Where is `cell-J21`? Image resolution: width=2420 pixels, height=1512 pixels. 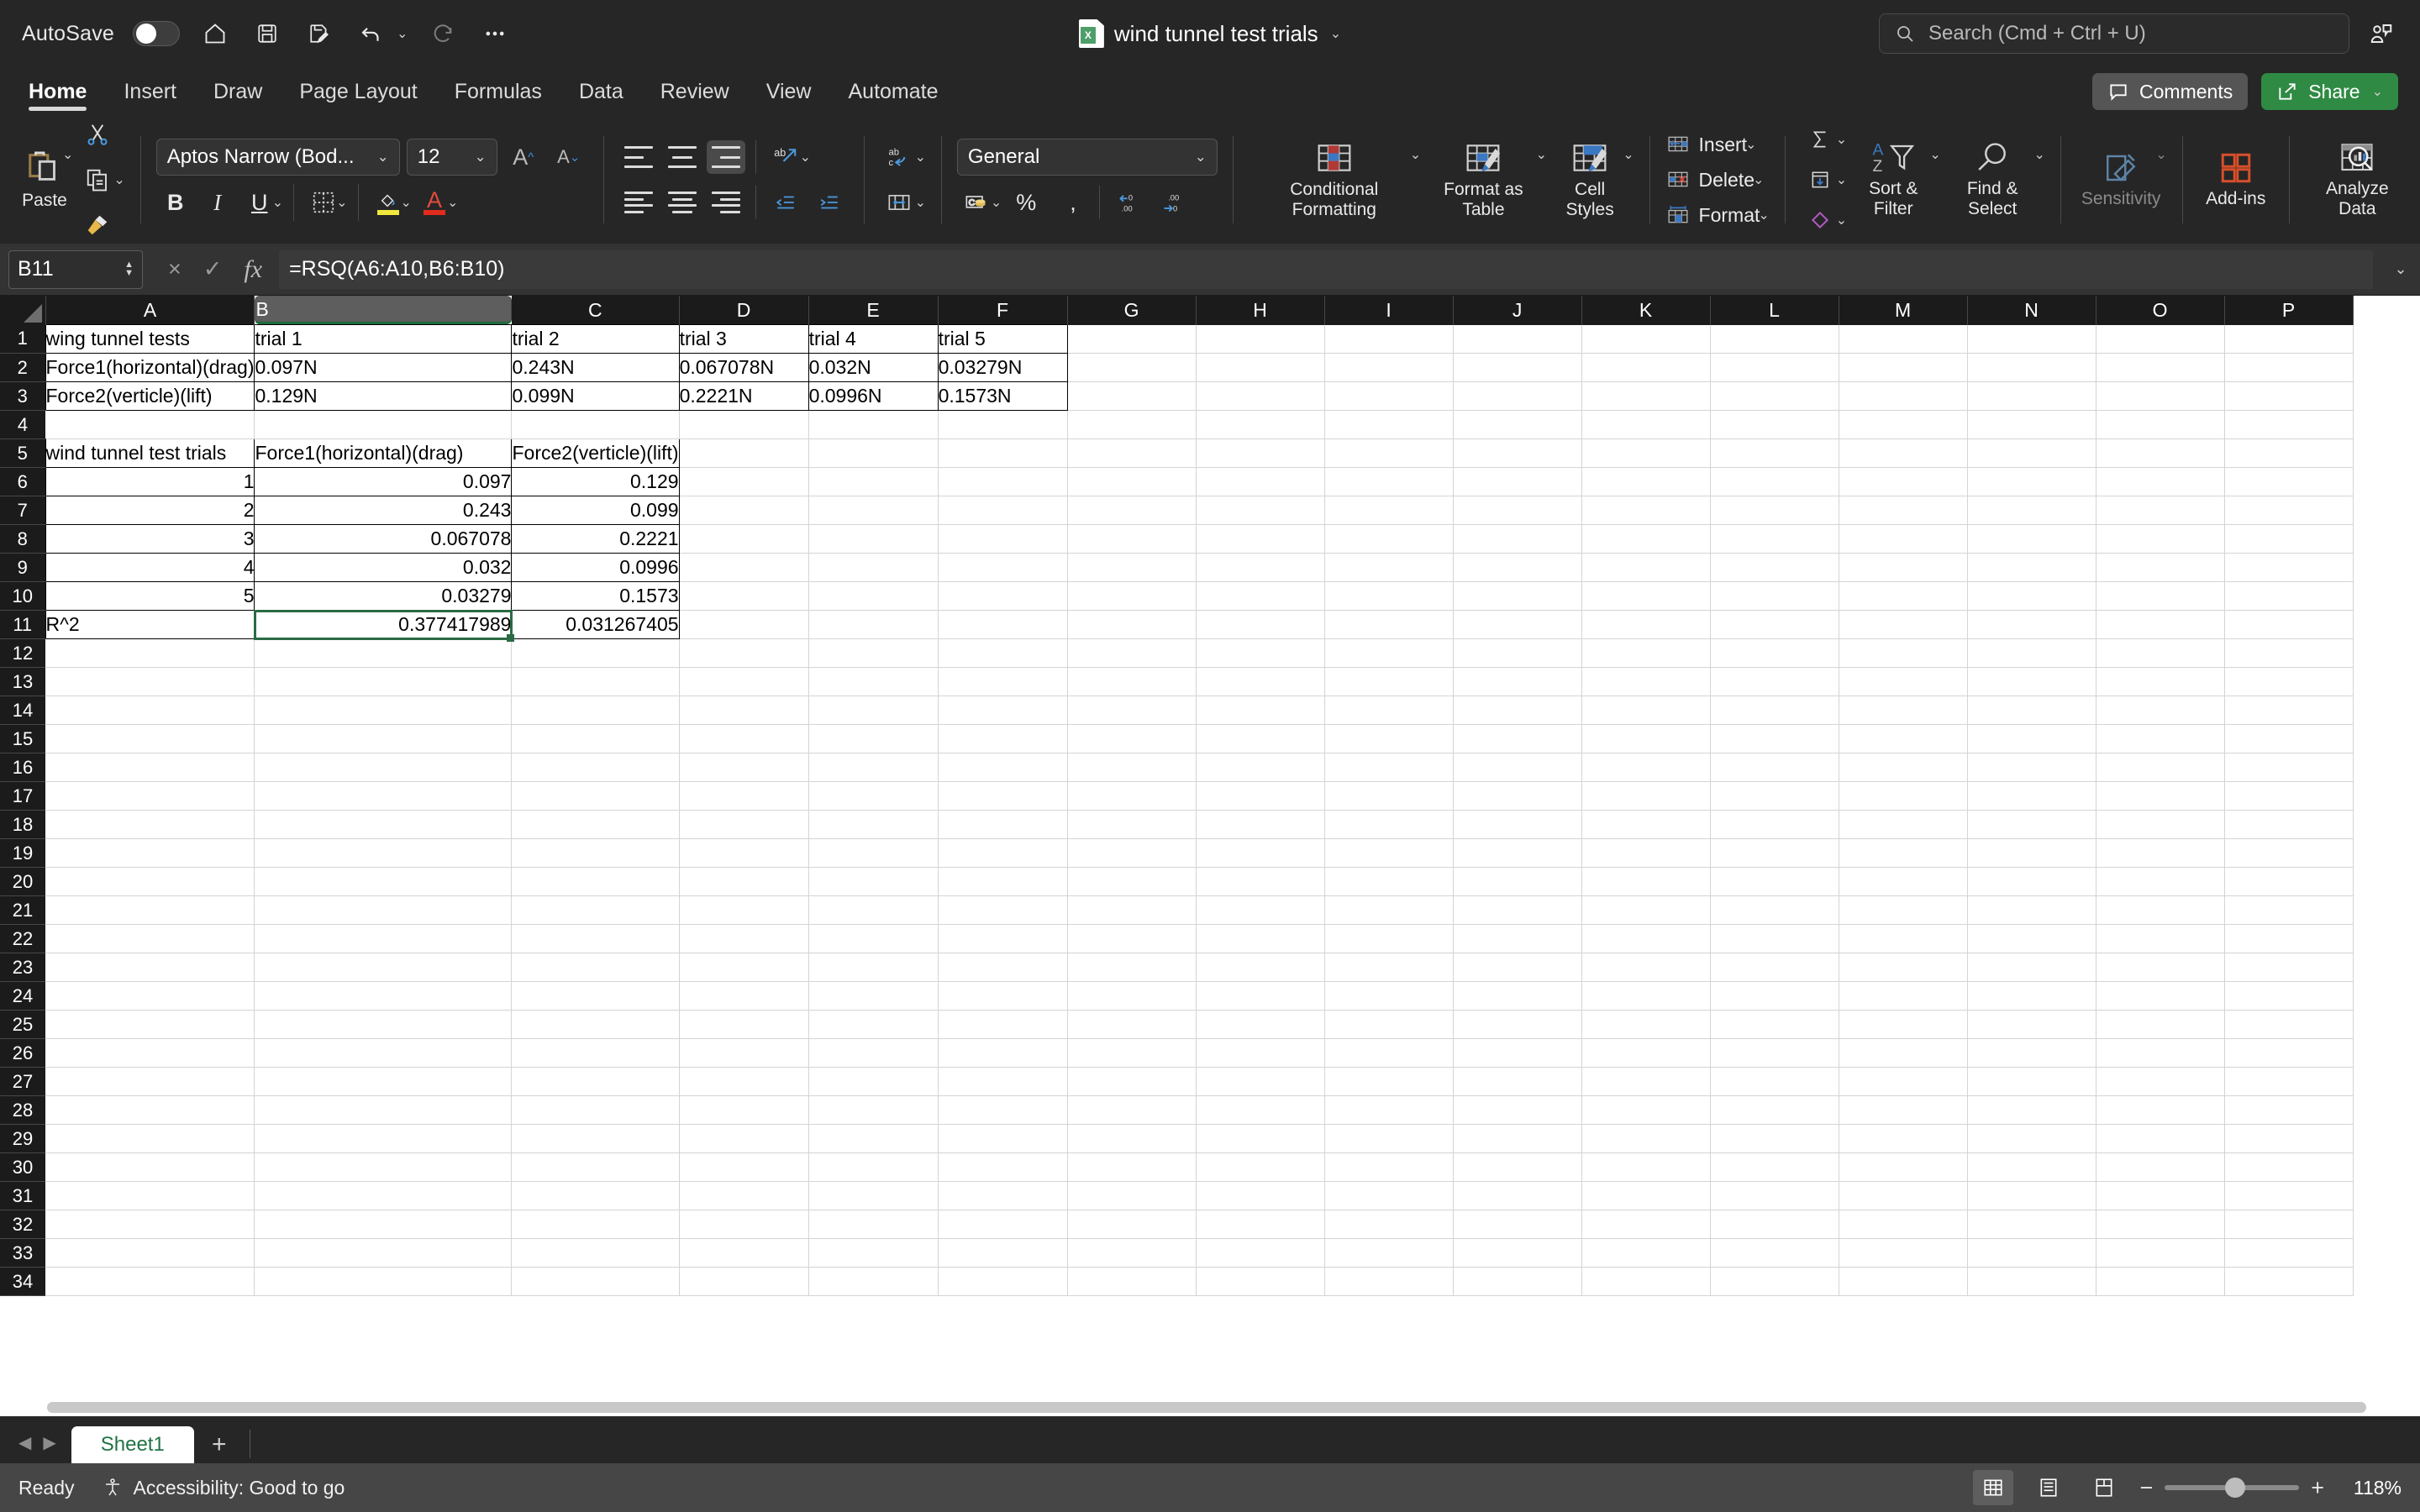
cell-J21 is located at coordinates (1517, 910).